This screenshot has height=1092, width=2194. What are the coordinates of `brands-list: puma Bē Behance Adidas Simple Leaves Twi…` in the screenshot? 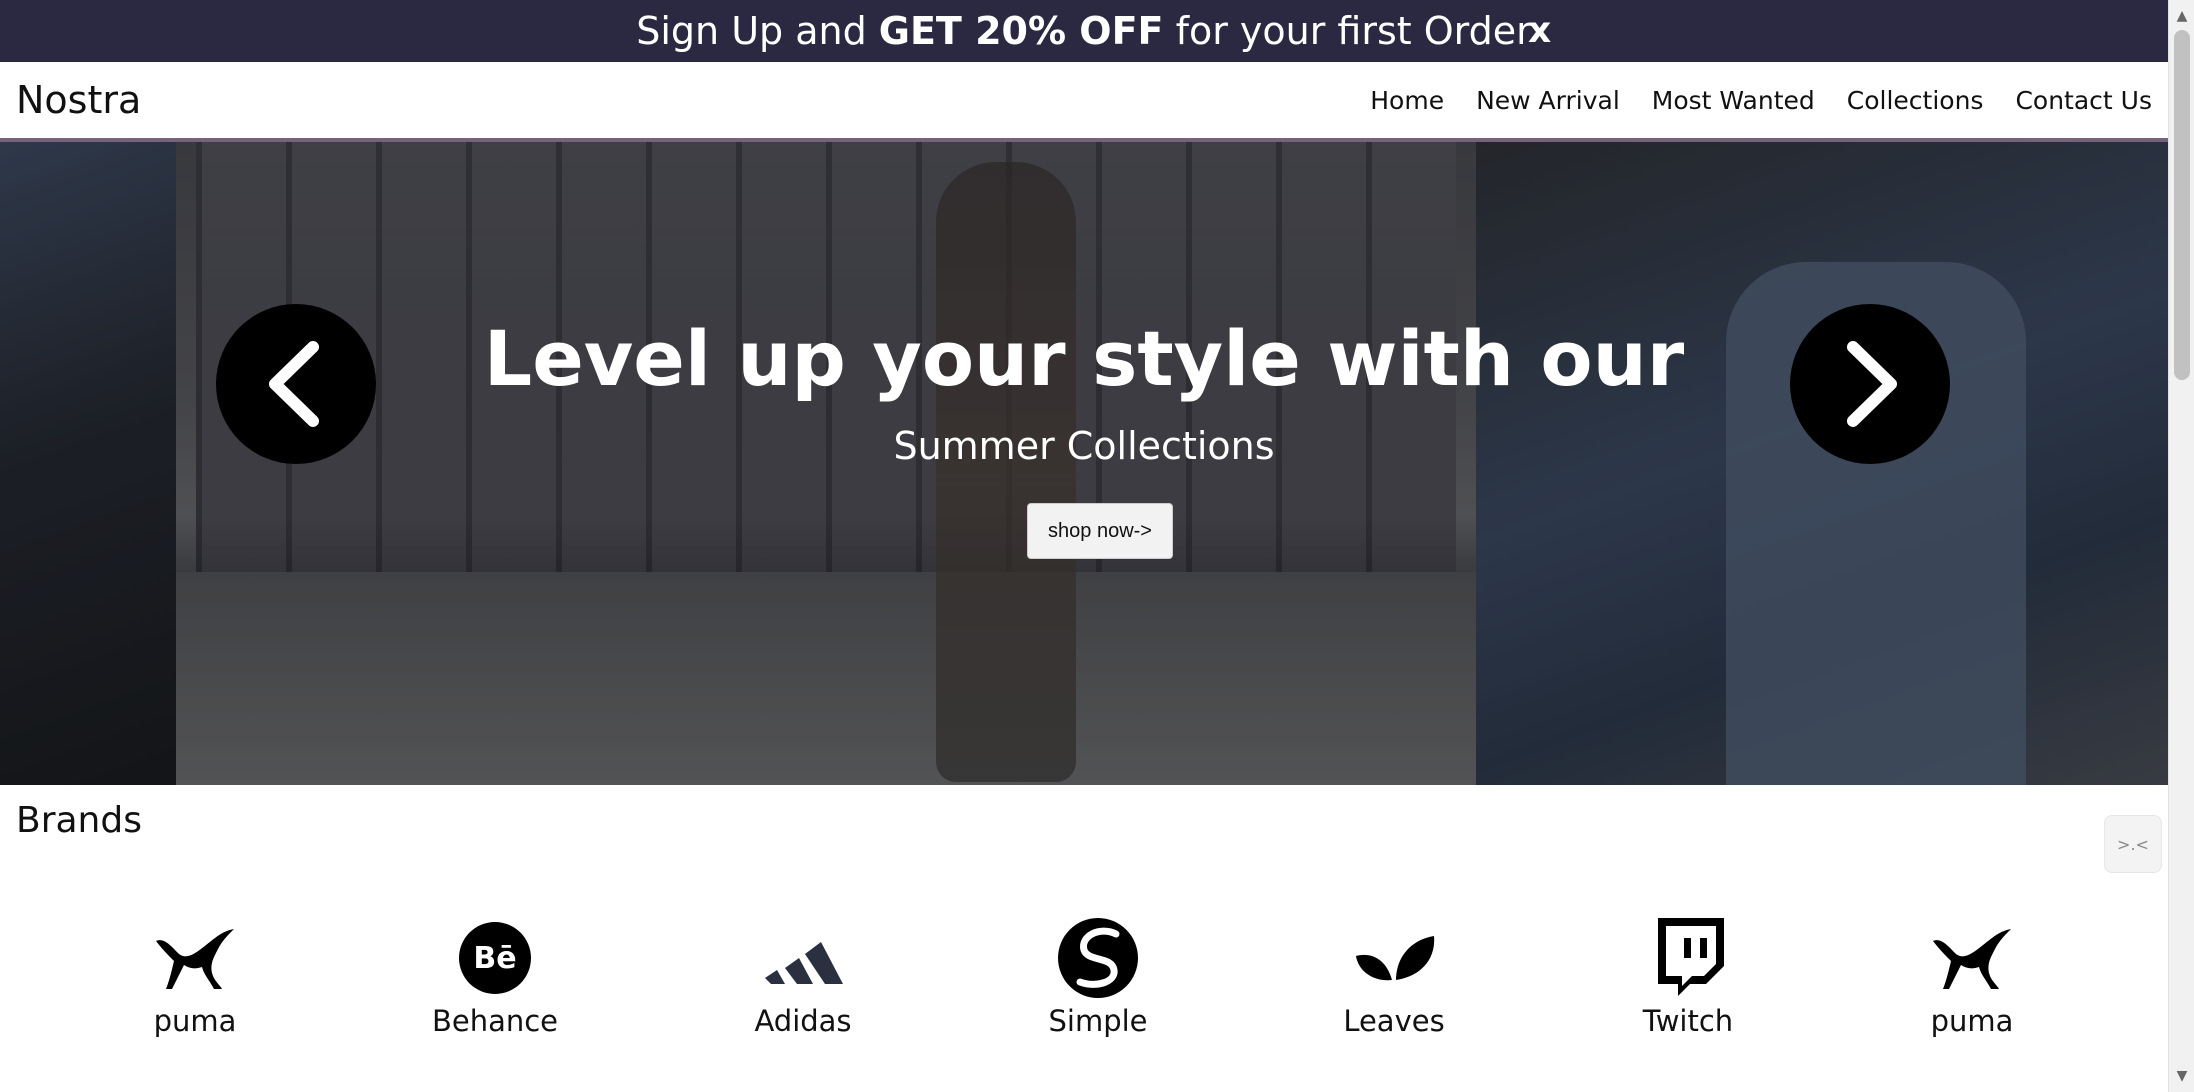 It's located at (1084, 983).